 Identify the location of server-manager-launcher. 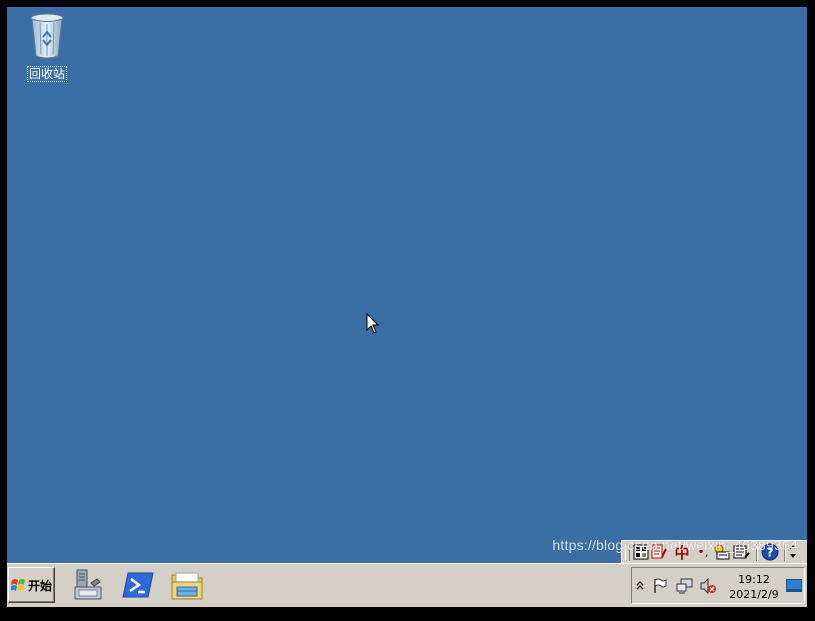
(88, 585).